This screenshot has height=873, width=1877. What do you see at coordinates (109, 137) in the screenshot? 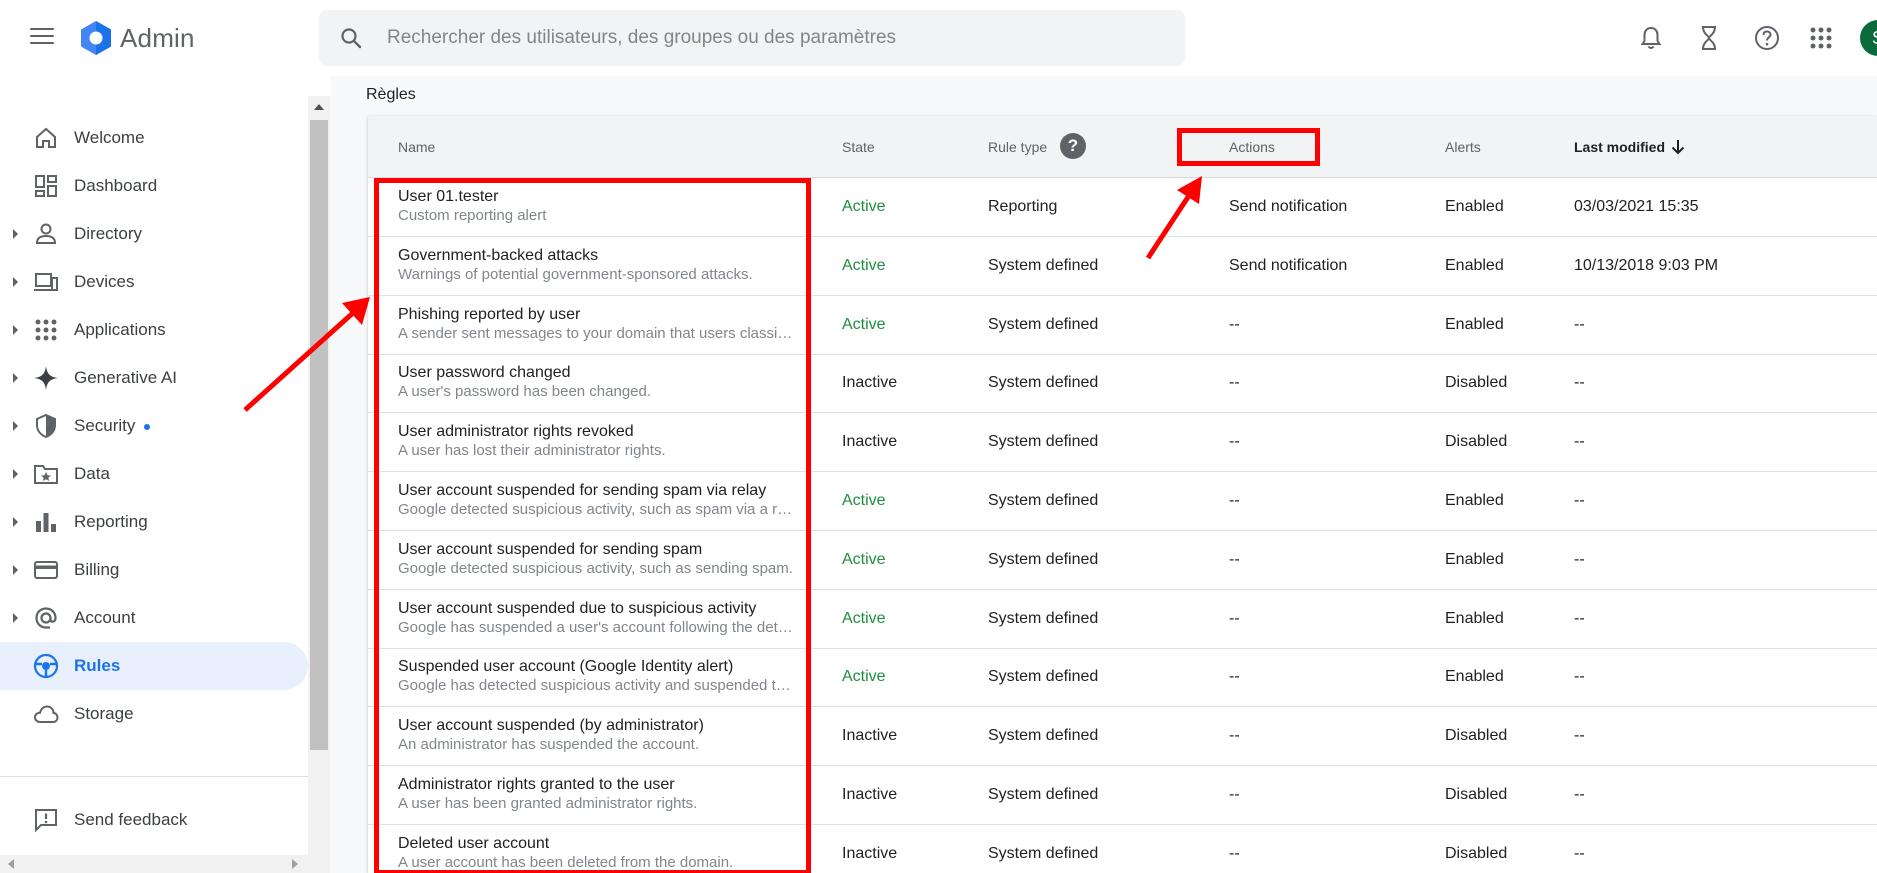
I see `sidebar-item-label: Welcome` at bounding box center [109, 137].